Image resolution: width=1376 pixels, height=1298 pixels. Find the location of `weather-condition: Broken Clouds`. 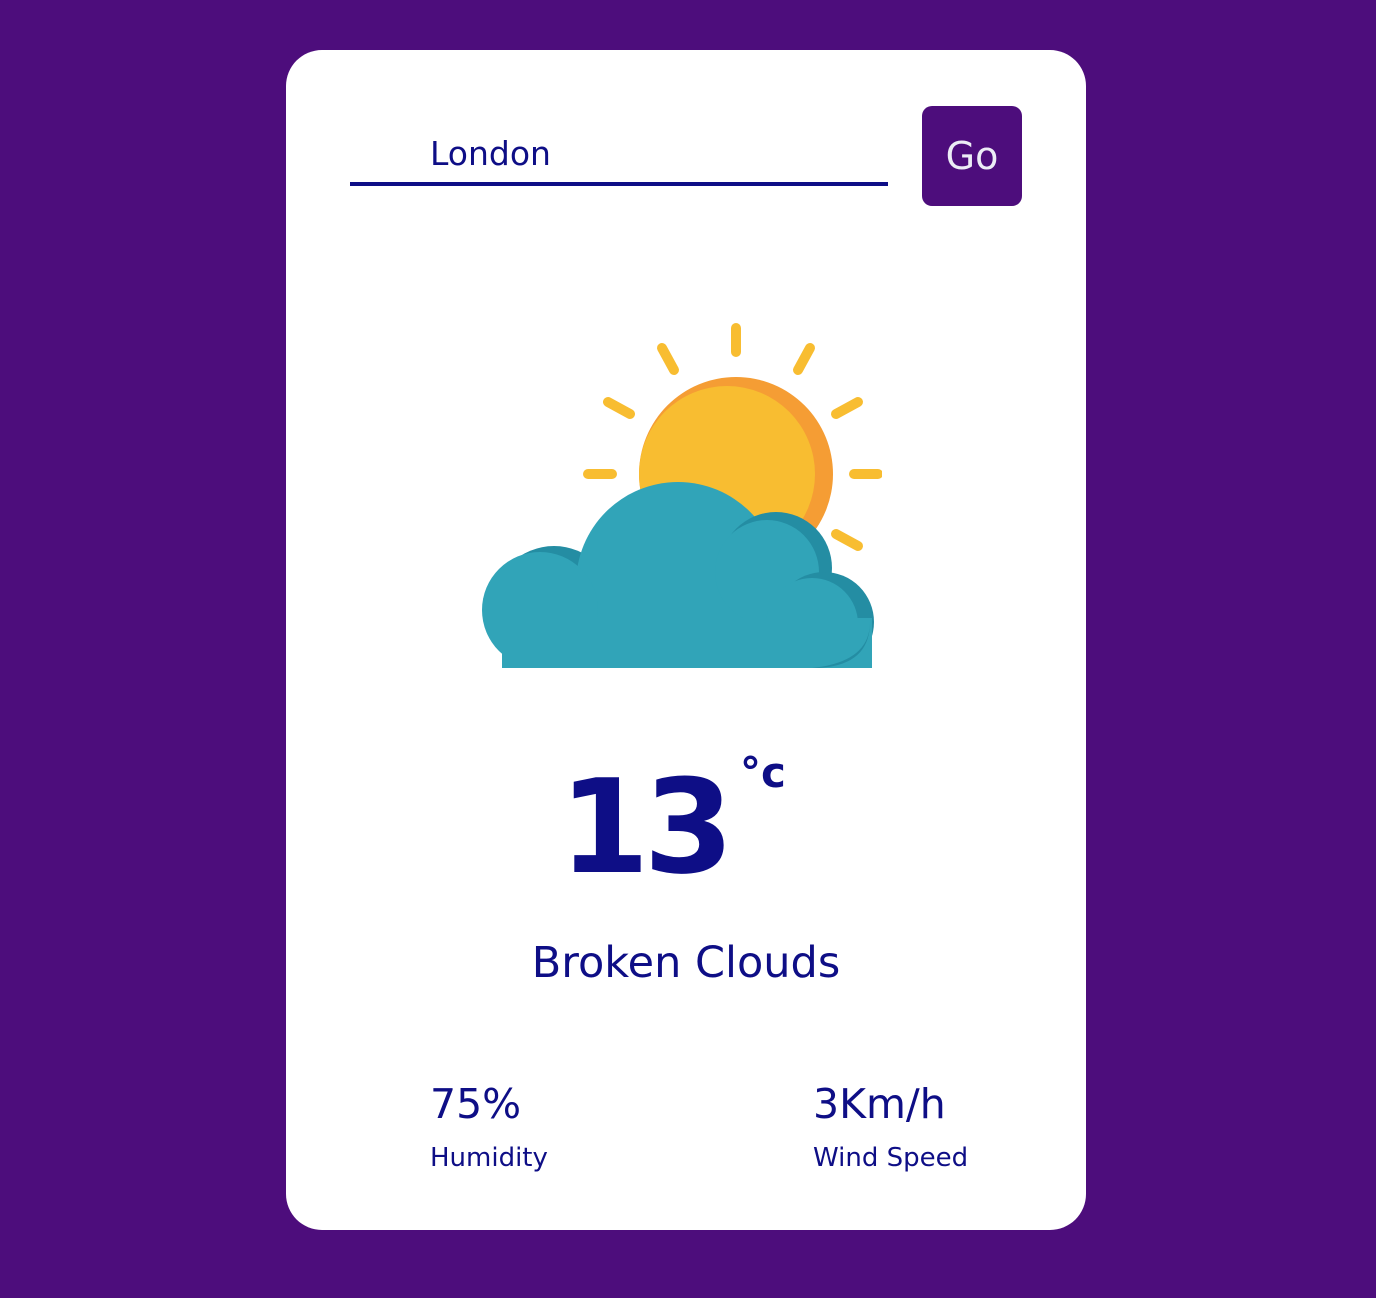

weather-condition: Broken Clouds is located at coordinates (686, 963).